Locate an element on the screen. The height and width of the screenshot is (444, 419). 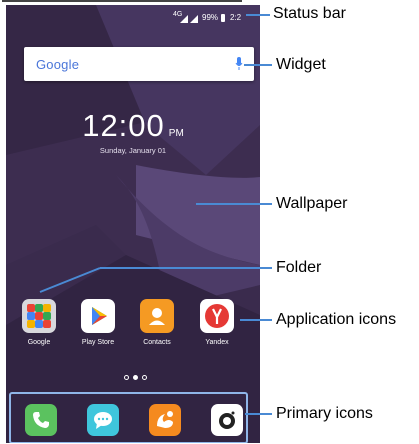
app-label: Play Store is located at coordinates (98, 342).